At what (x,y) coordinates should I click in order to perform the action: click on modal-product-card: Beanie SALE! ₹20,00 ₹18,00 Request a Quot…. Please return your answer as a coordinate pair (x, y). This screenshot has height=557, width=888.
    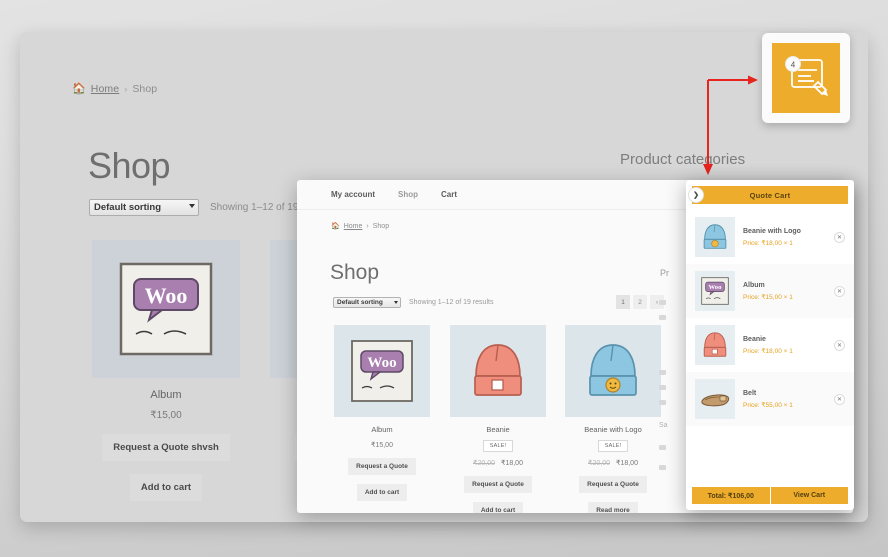
    Looking at the image, I should click on (498, 419).